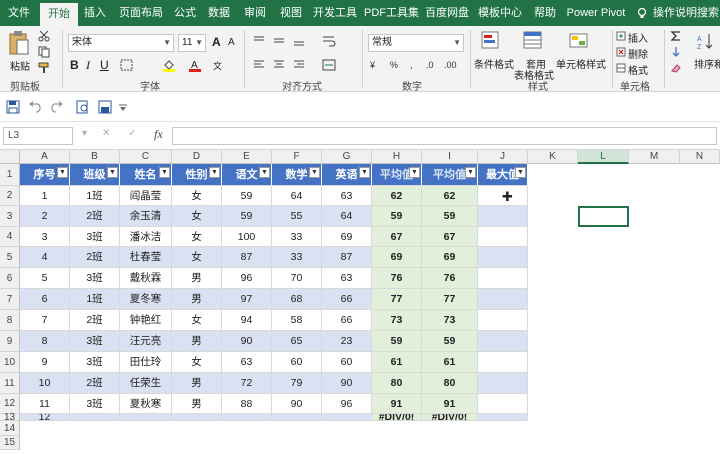 The width and height of the screenshot is (720, 454). I want to click on cell-c9: 汪元亮, so click(146, 341).